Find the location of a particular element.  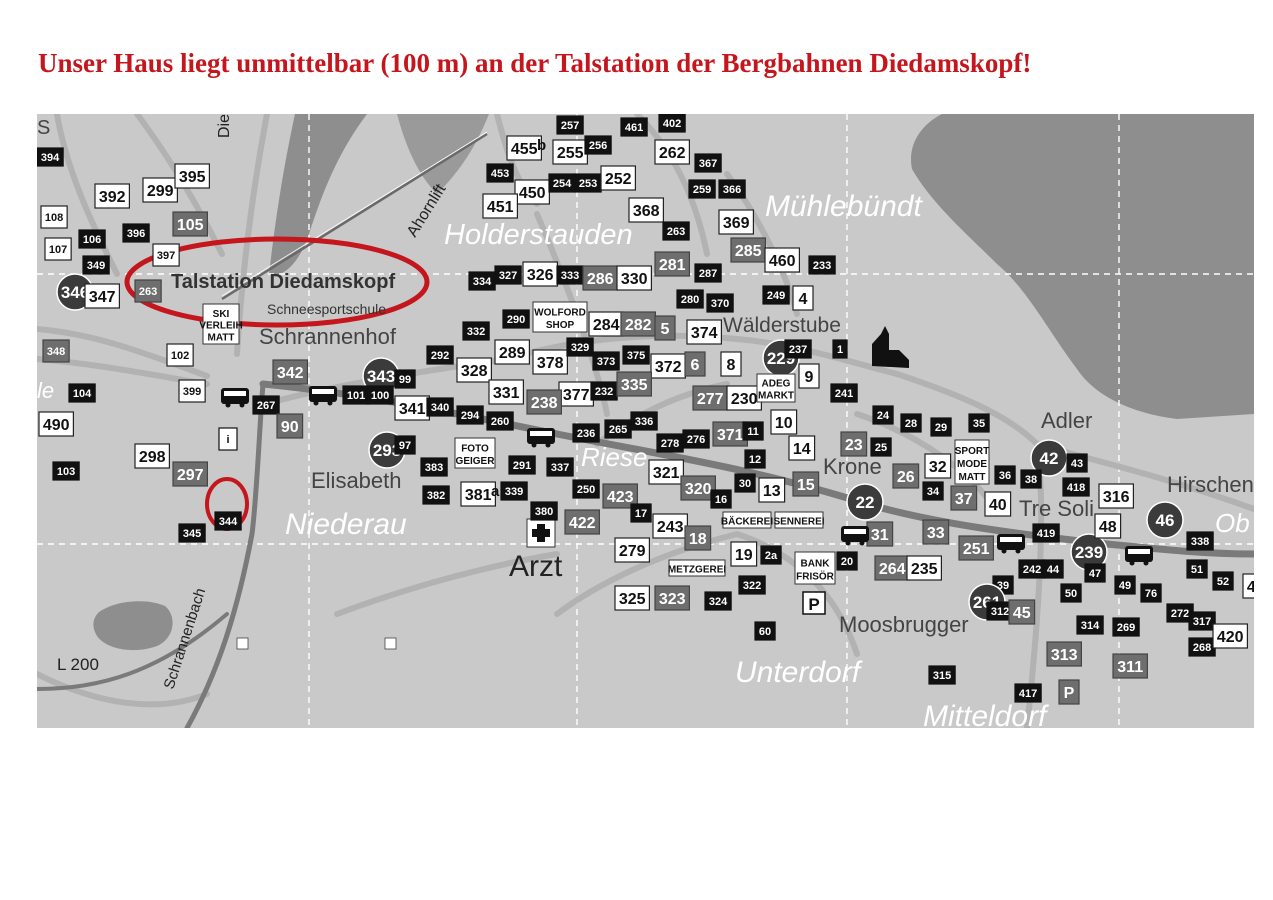

svg-text: 269 is located at coordinates (1126, 628).